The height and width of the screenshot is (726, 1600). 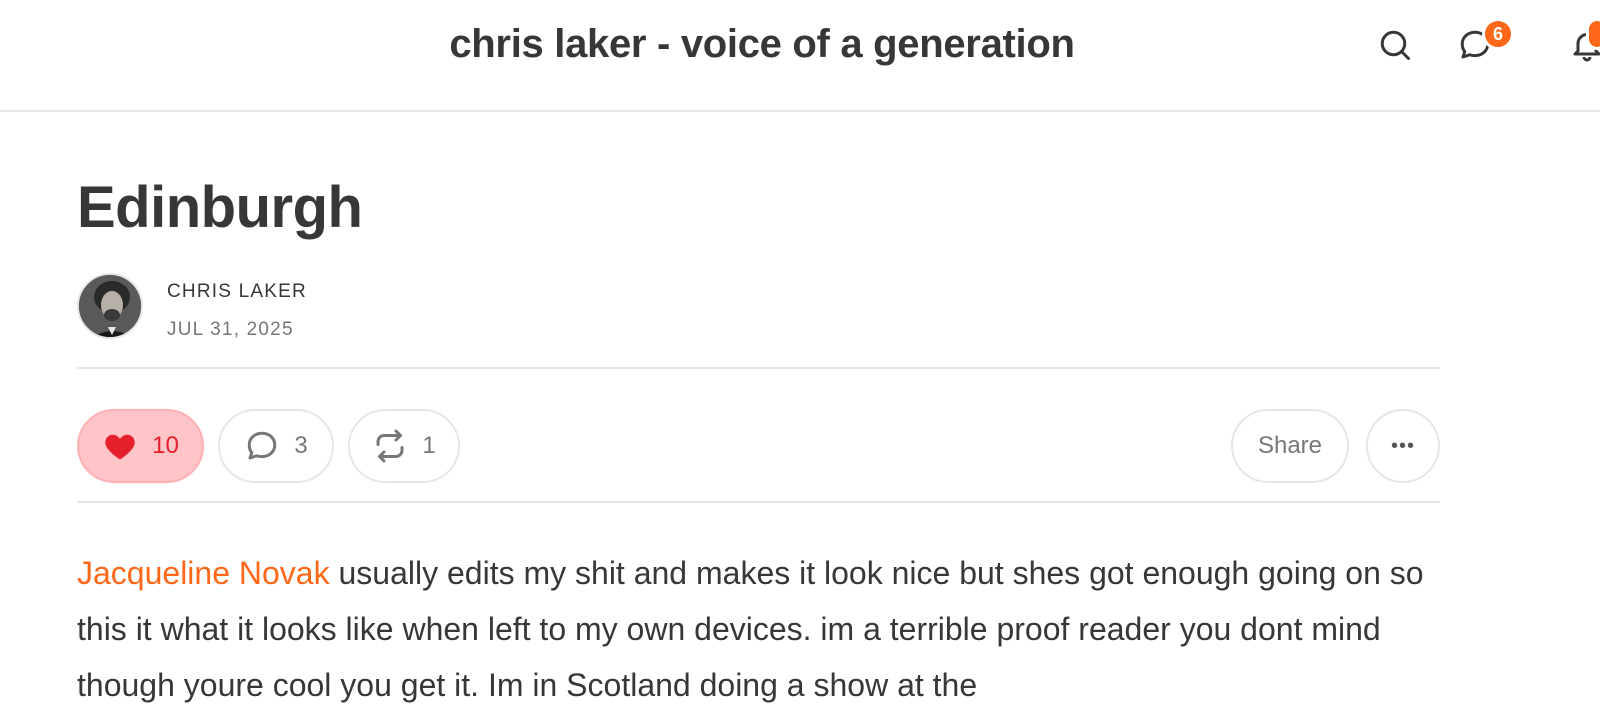 I want to click on author-avatar, so click(x=110, y=306).